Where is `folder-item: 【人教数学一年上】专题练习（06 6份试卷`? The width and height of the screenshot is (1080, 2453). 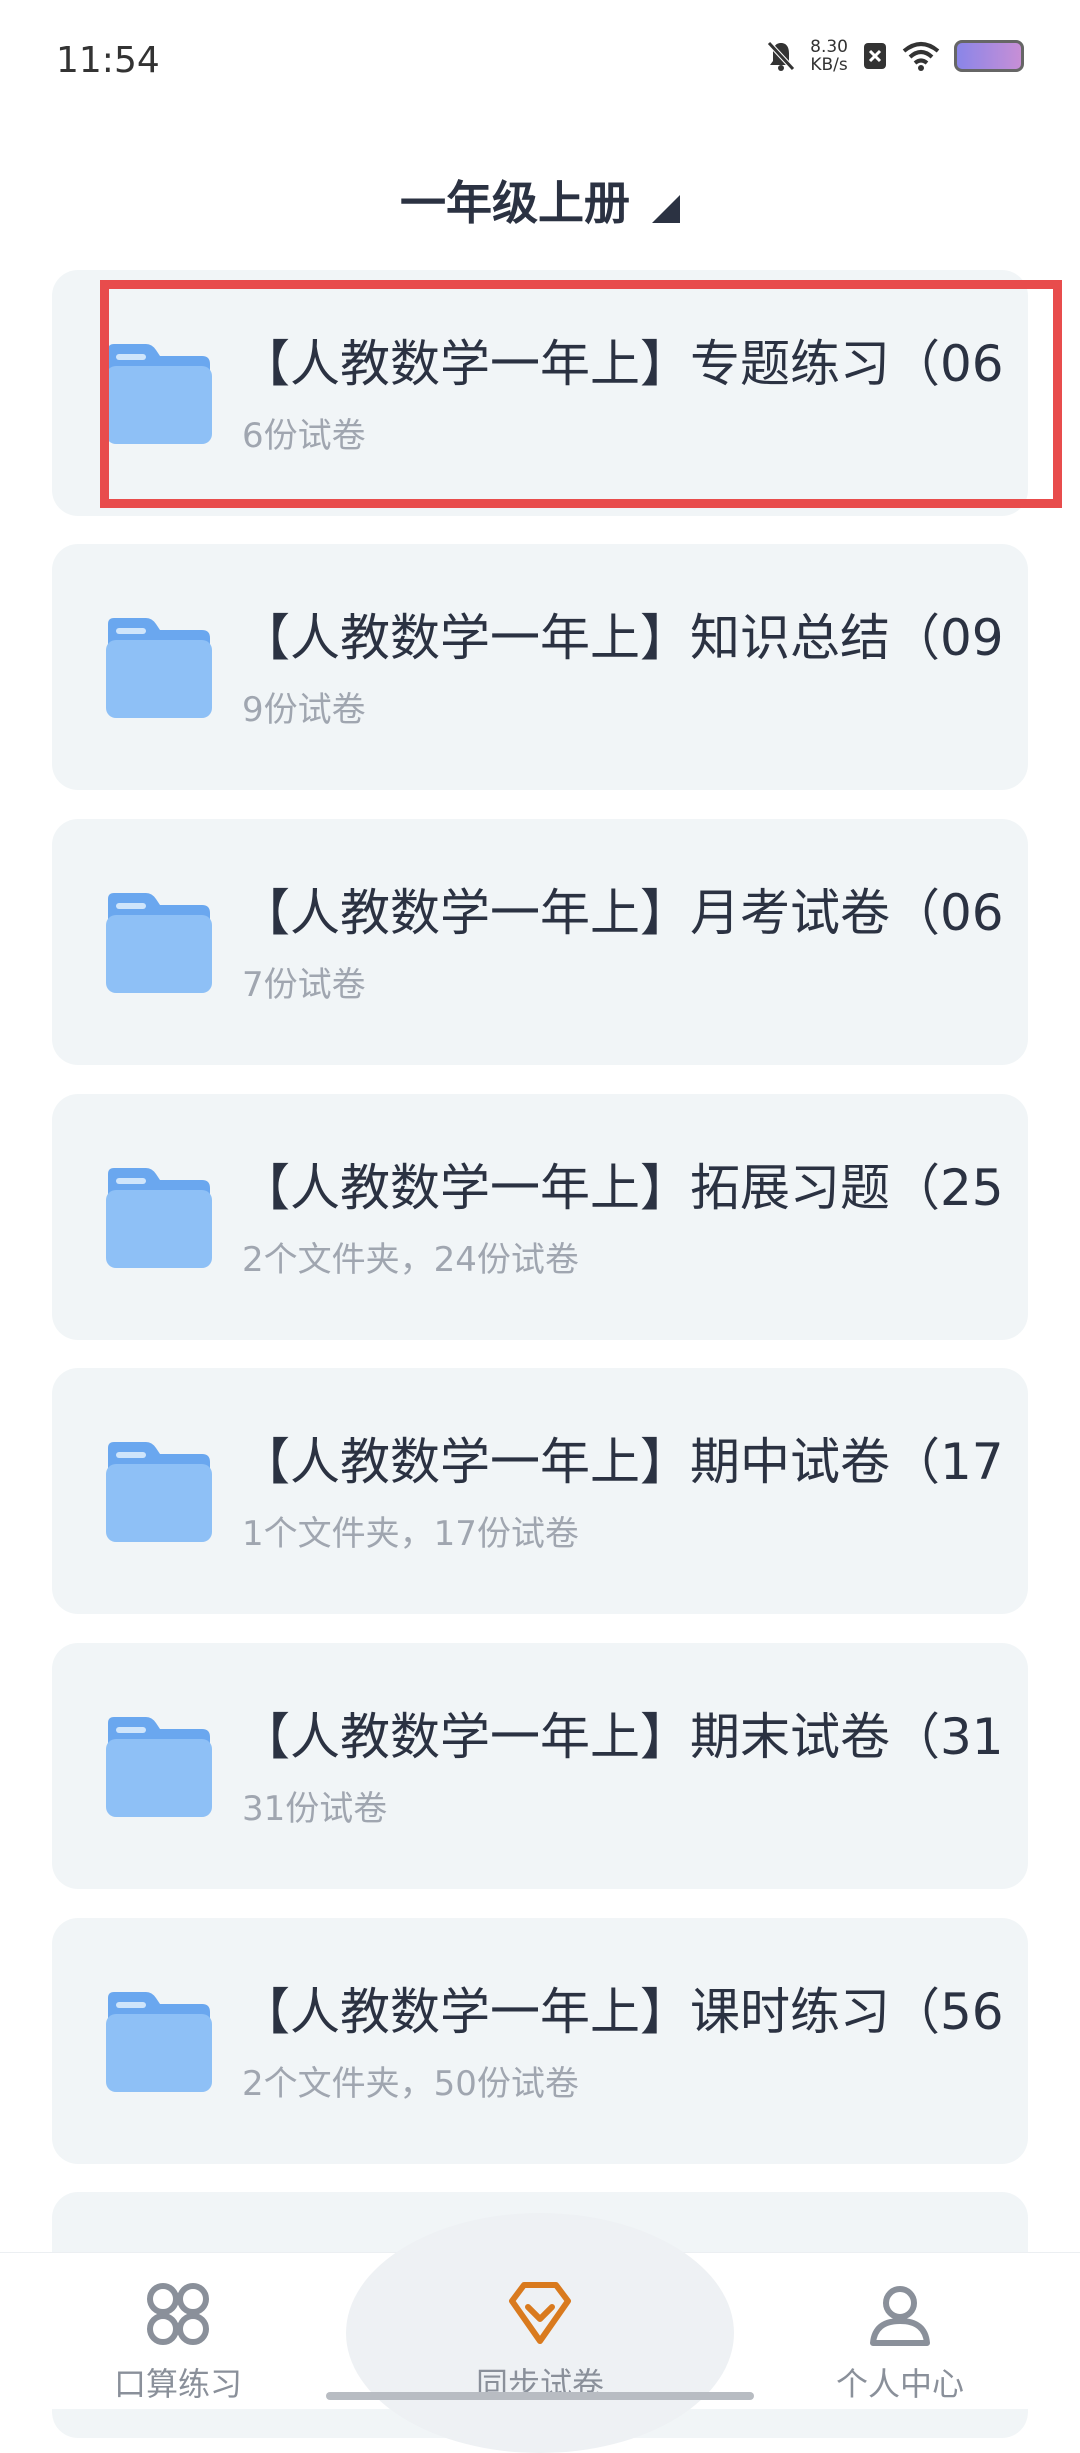
folder-item: 【人教数学一年上】专题练习（06 6份试卷 is located at coordinates (540, 393).